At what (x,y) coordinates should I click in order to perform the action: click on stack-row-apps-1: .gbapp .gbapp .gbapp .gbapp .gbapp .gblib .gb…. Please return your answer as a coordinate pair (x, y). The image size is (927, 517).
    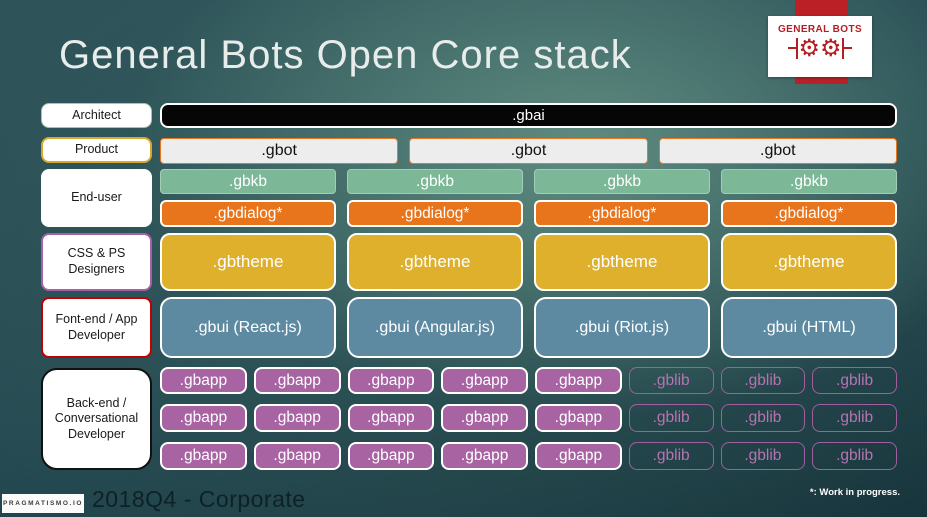
    Looking at the image, I should click on (528, 380).